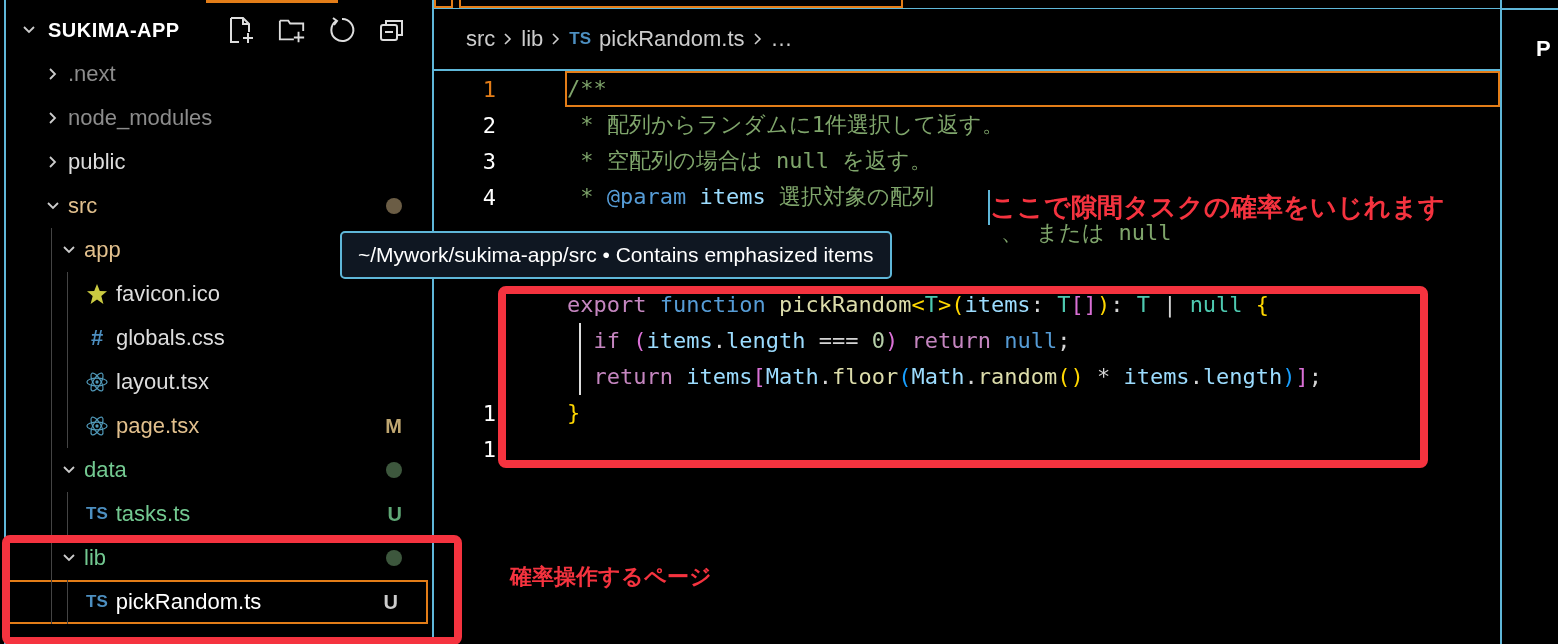  I want to click on breadcrumb-item: lib, so click(532, 39).